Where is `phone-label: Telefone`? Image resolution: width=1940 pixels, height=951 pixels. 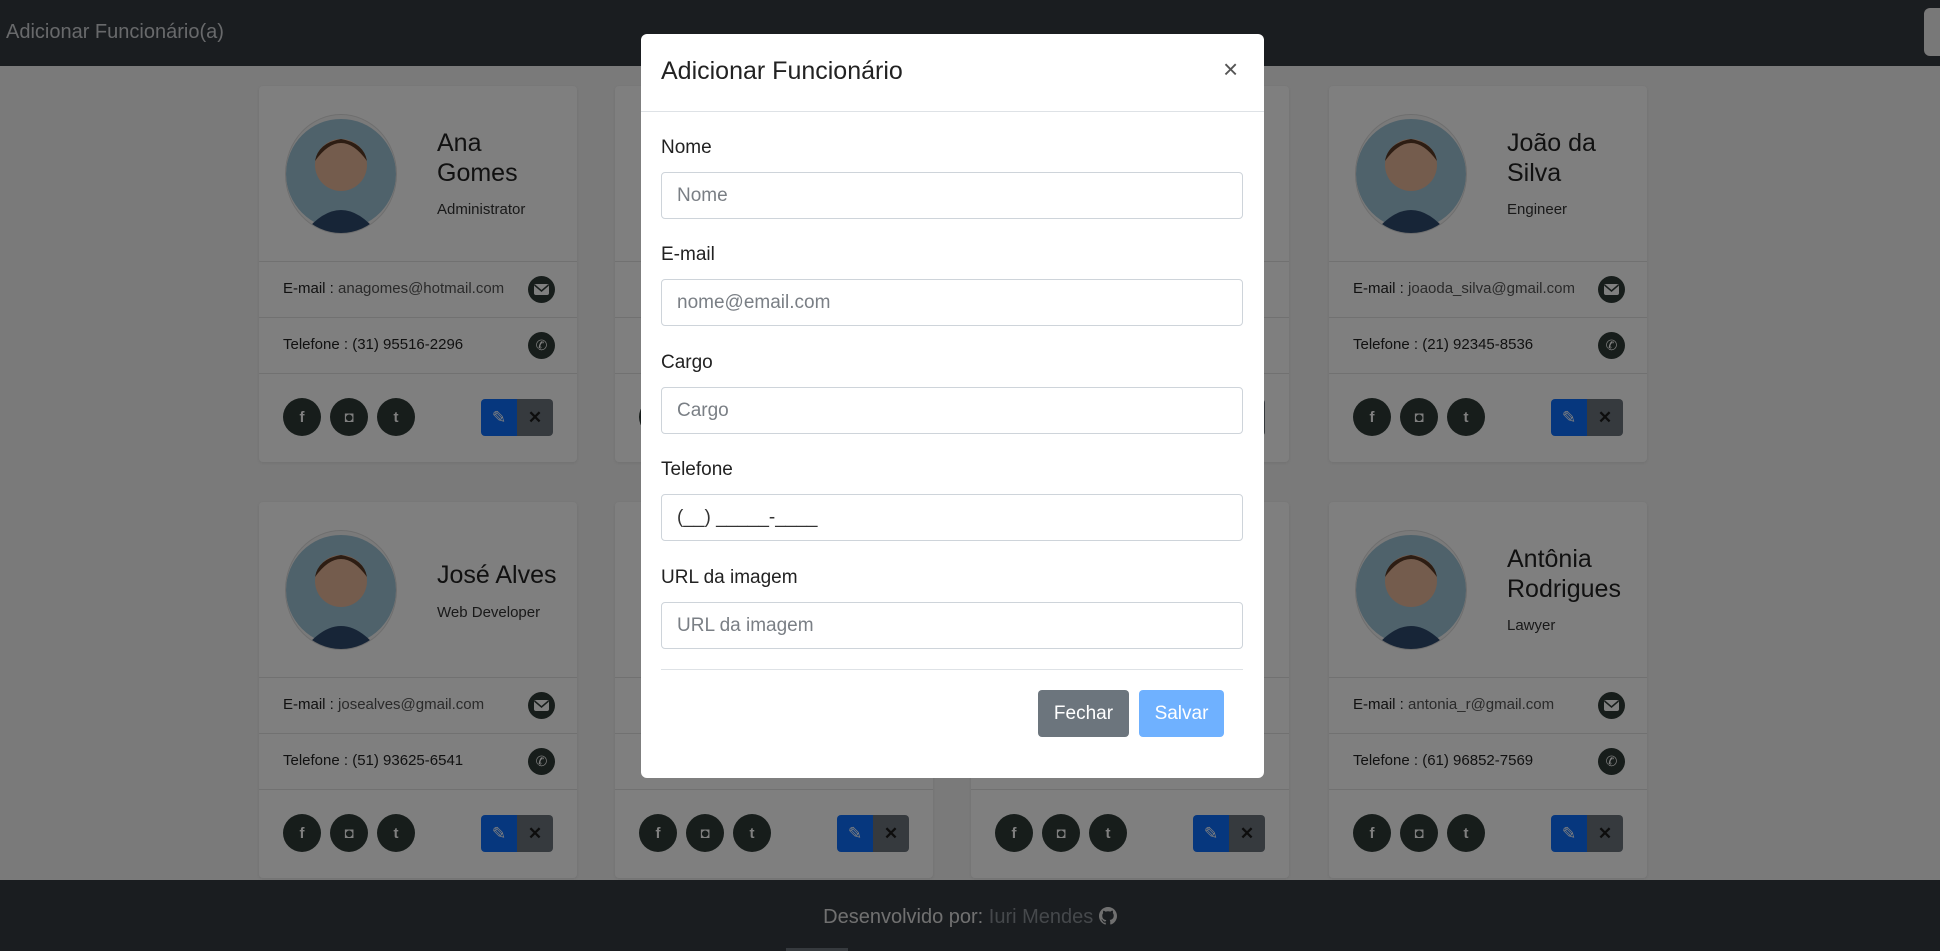 phone-label: Telefone is located at coordinates (697, 469).